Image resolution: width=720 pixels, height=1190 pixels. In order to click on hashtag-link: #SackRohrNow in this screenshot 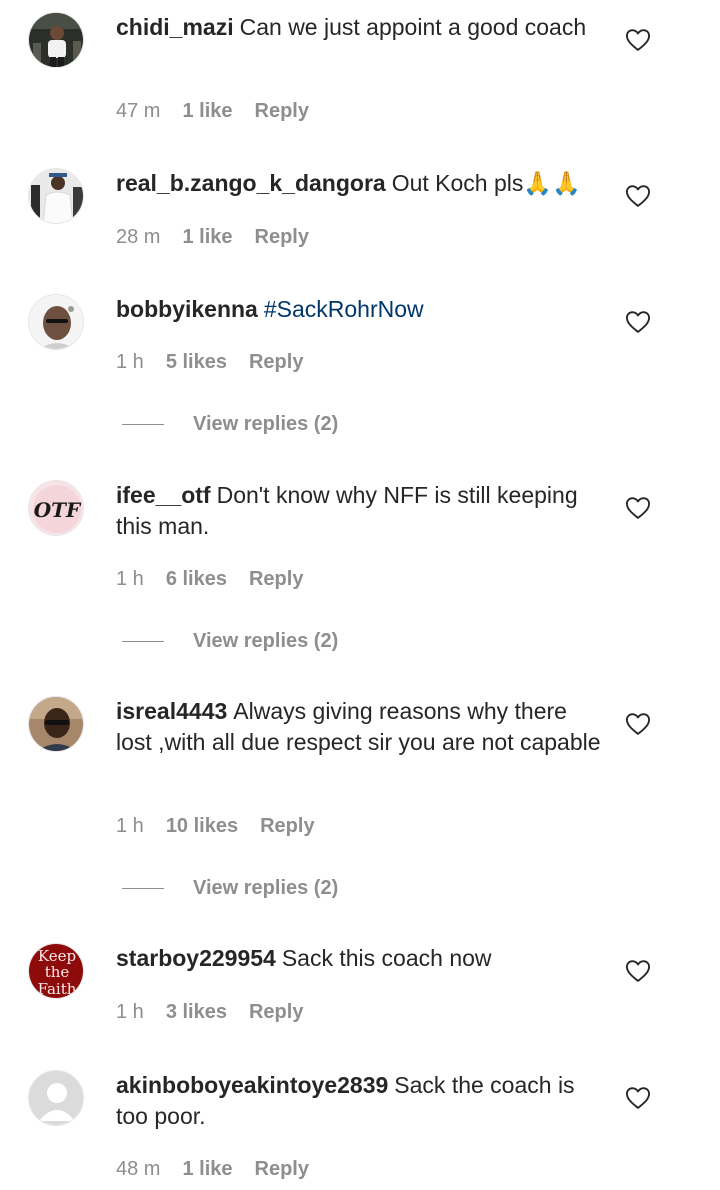, I will do `click(344, 309)`.